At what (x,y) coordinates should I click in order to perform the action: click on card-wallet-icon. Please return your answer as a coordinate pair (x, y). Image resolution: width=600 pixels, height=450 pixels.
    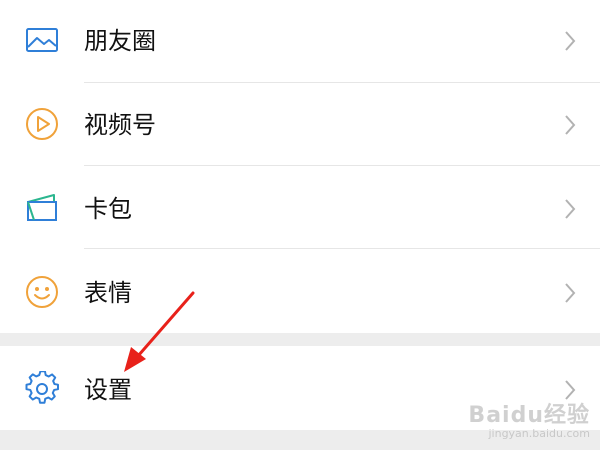
    Looking at the image, I should click on (42, 208).